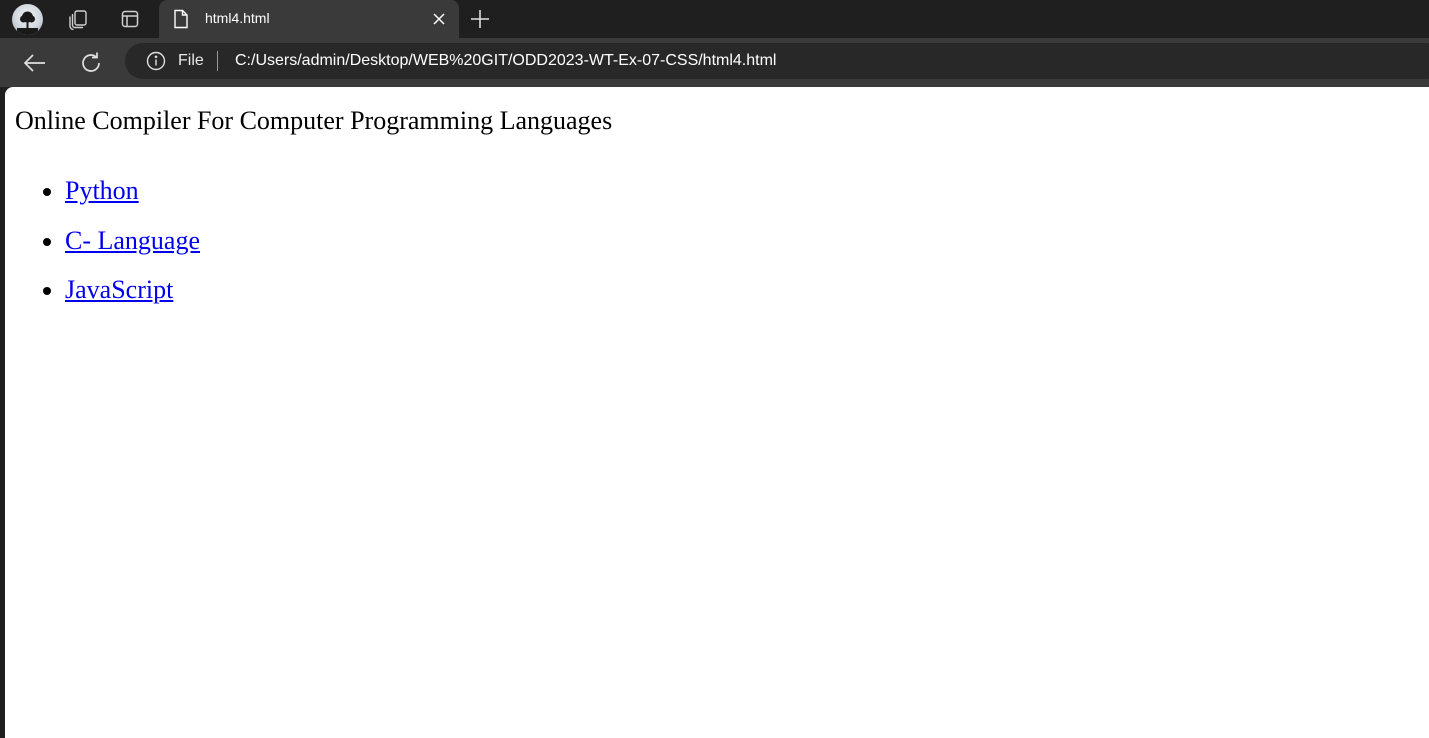 The image size is (1429, 738). Describe the element at coordinates (156, 61) in the screenshot. I see `info-icon` at that location.